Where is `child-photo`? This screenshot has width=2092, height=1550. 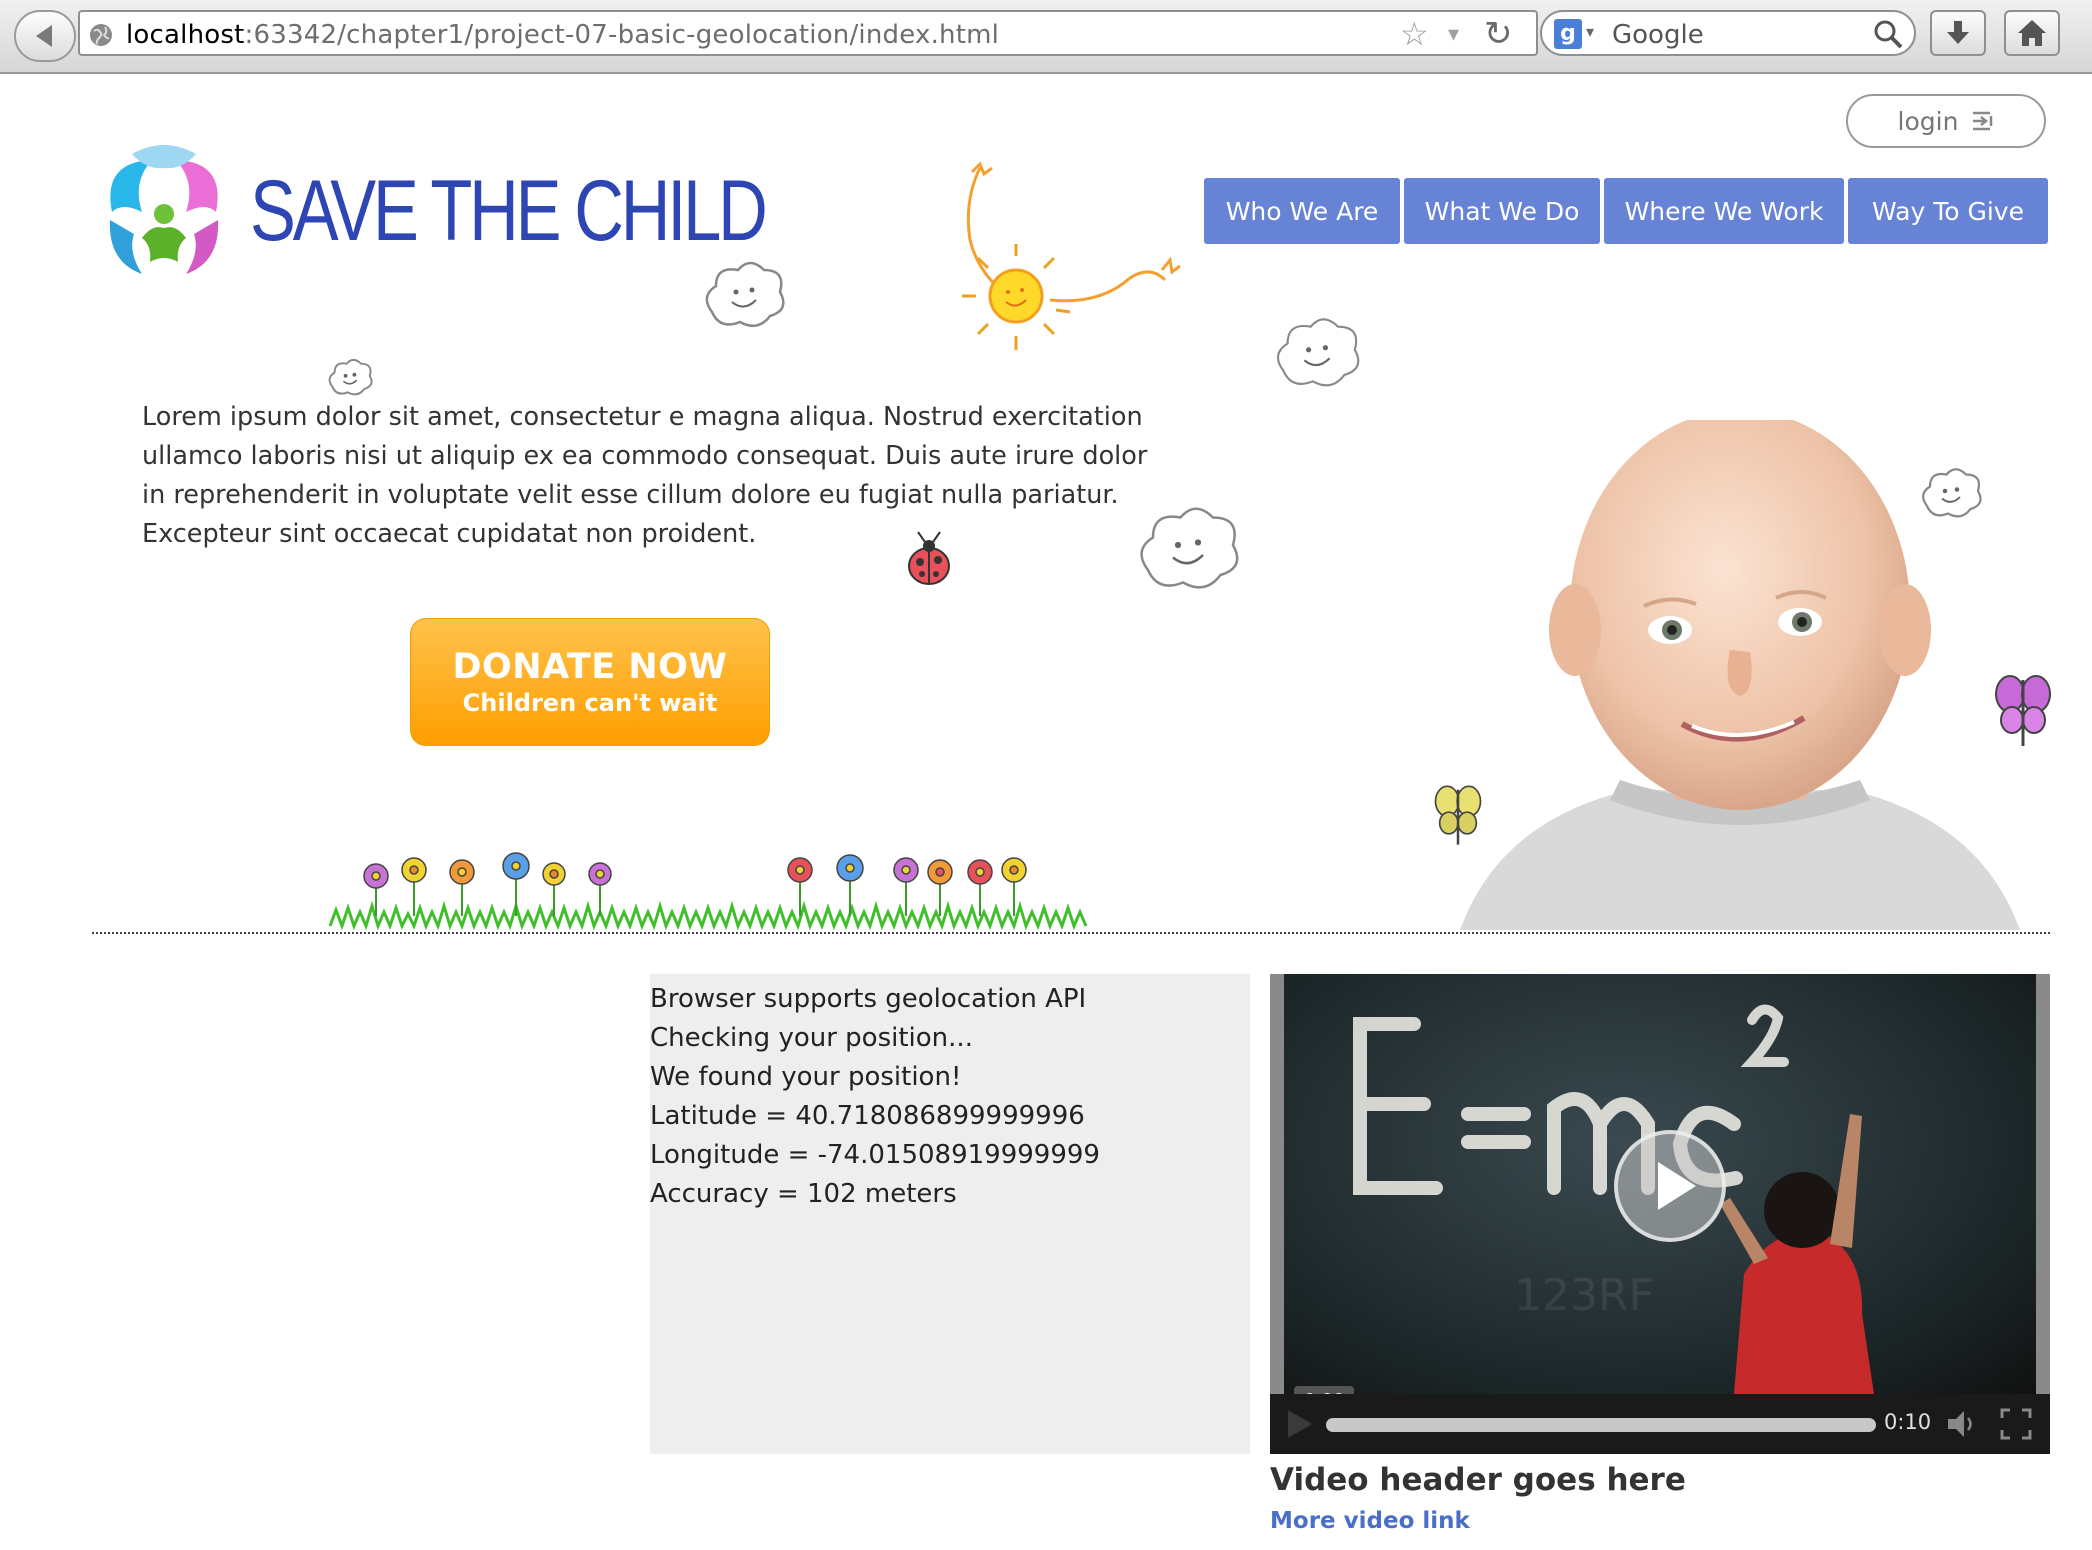 child-photo is located at coordinates (1740, 675).